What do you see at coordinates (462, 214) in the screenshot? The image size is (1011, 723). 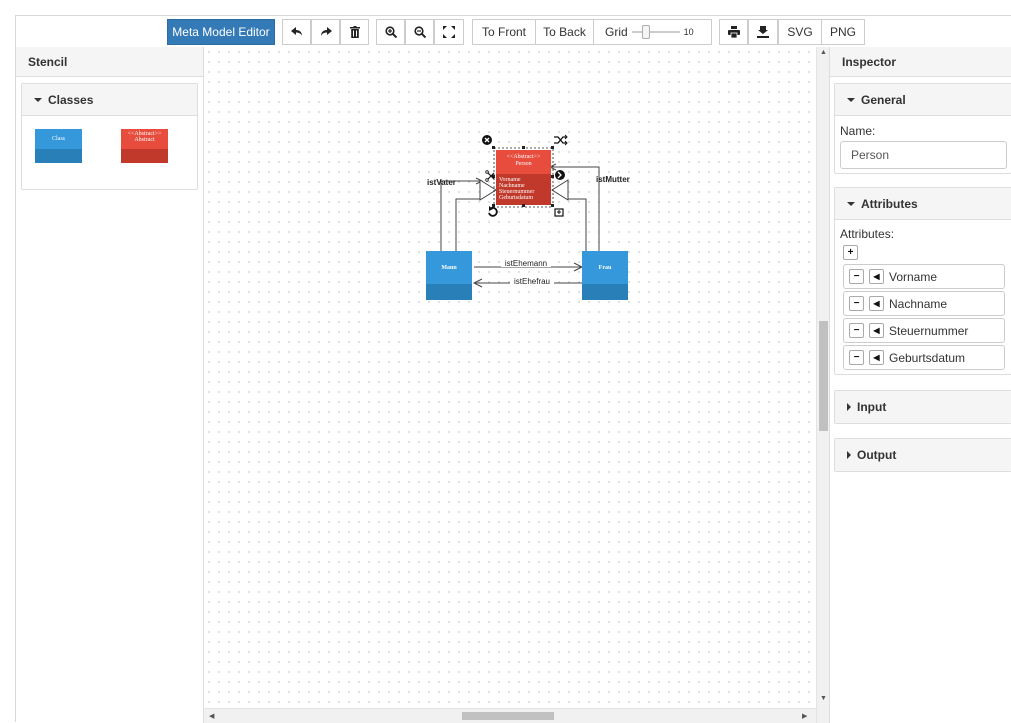 I see `link-ist-vater: istVater` at bounding box center [462, 214].